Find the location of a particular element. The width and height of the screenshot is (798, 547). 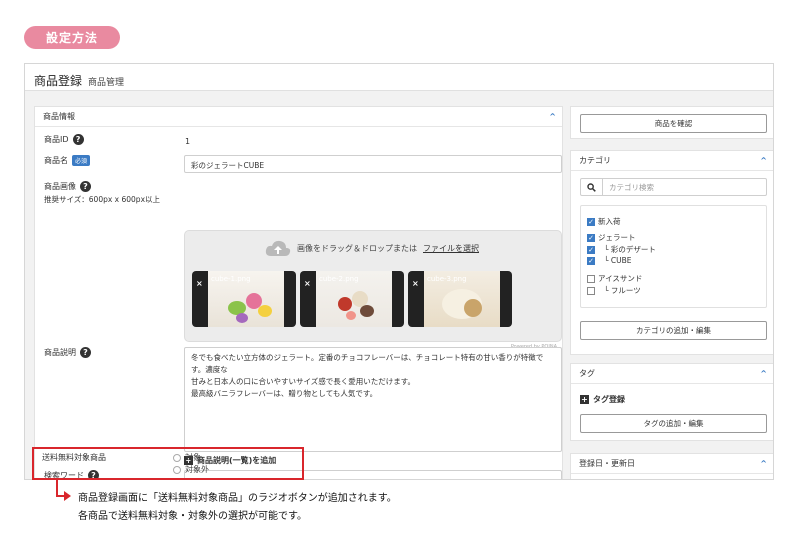

description-label: 商品説明 ? is located at coordinates (67, 352).